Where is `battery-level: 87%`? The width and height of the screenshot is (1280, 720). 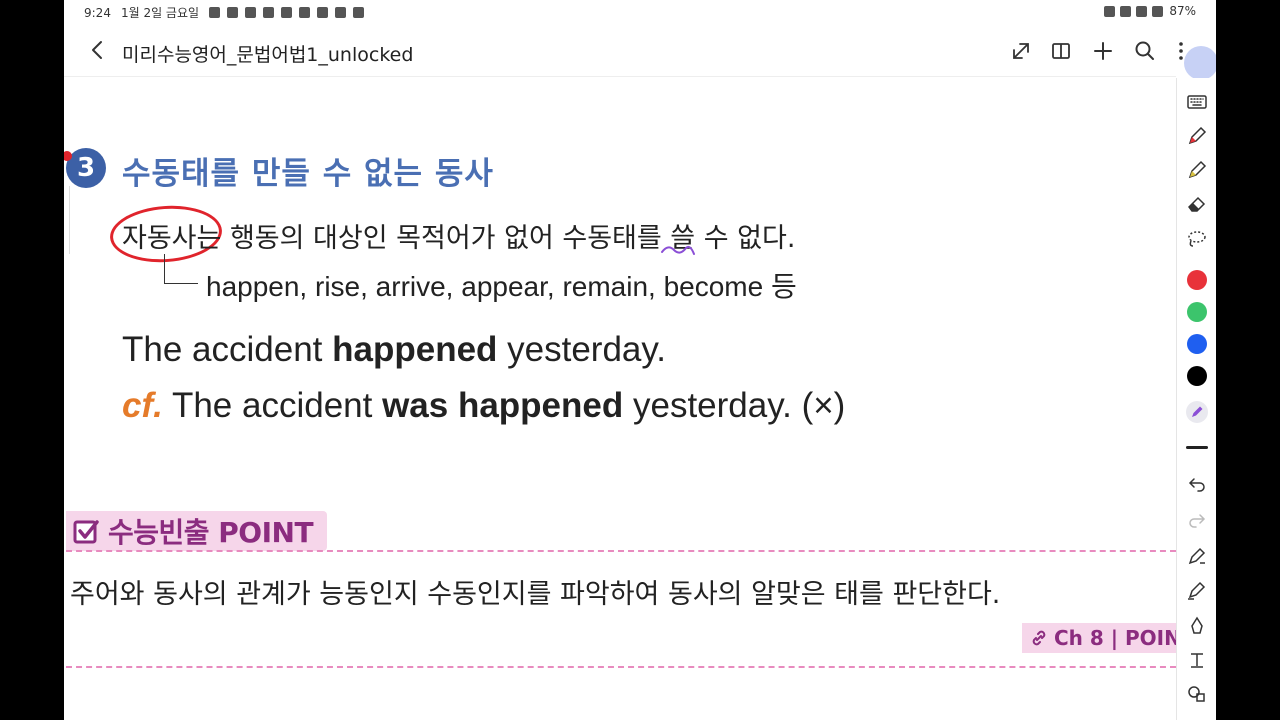
battery-level: 87% is located at coordinates (1182, 11).